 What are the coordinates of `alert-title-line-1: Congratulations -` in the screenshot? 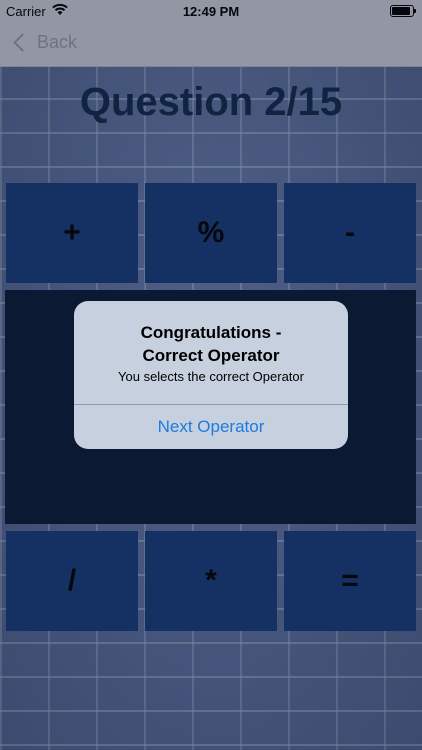 It's located at (211, 332).